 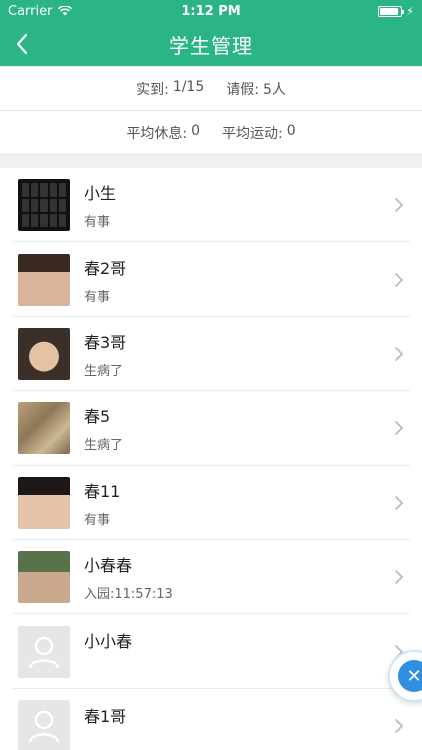 I want to click on student-row: 春1哥, so click(x=211, y=719).